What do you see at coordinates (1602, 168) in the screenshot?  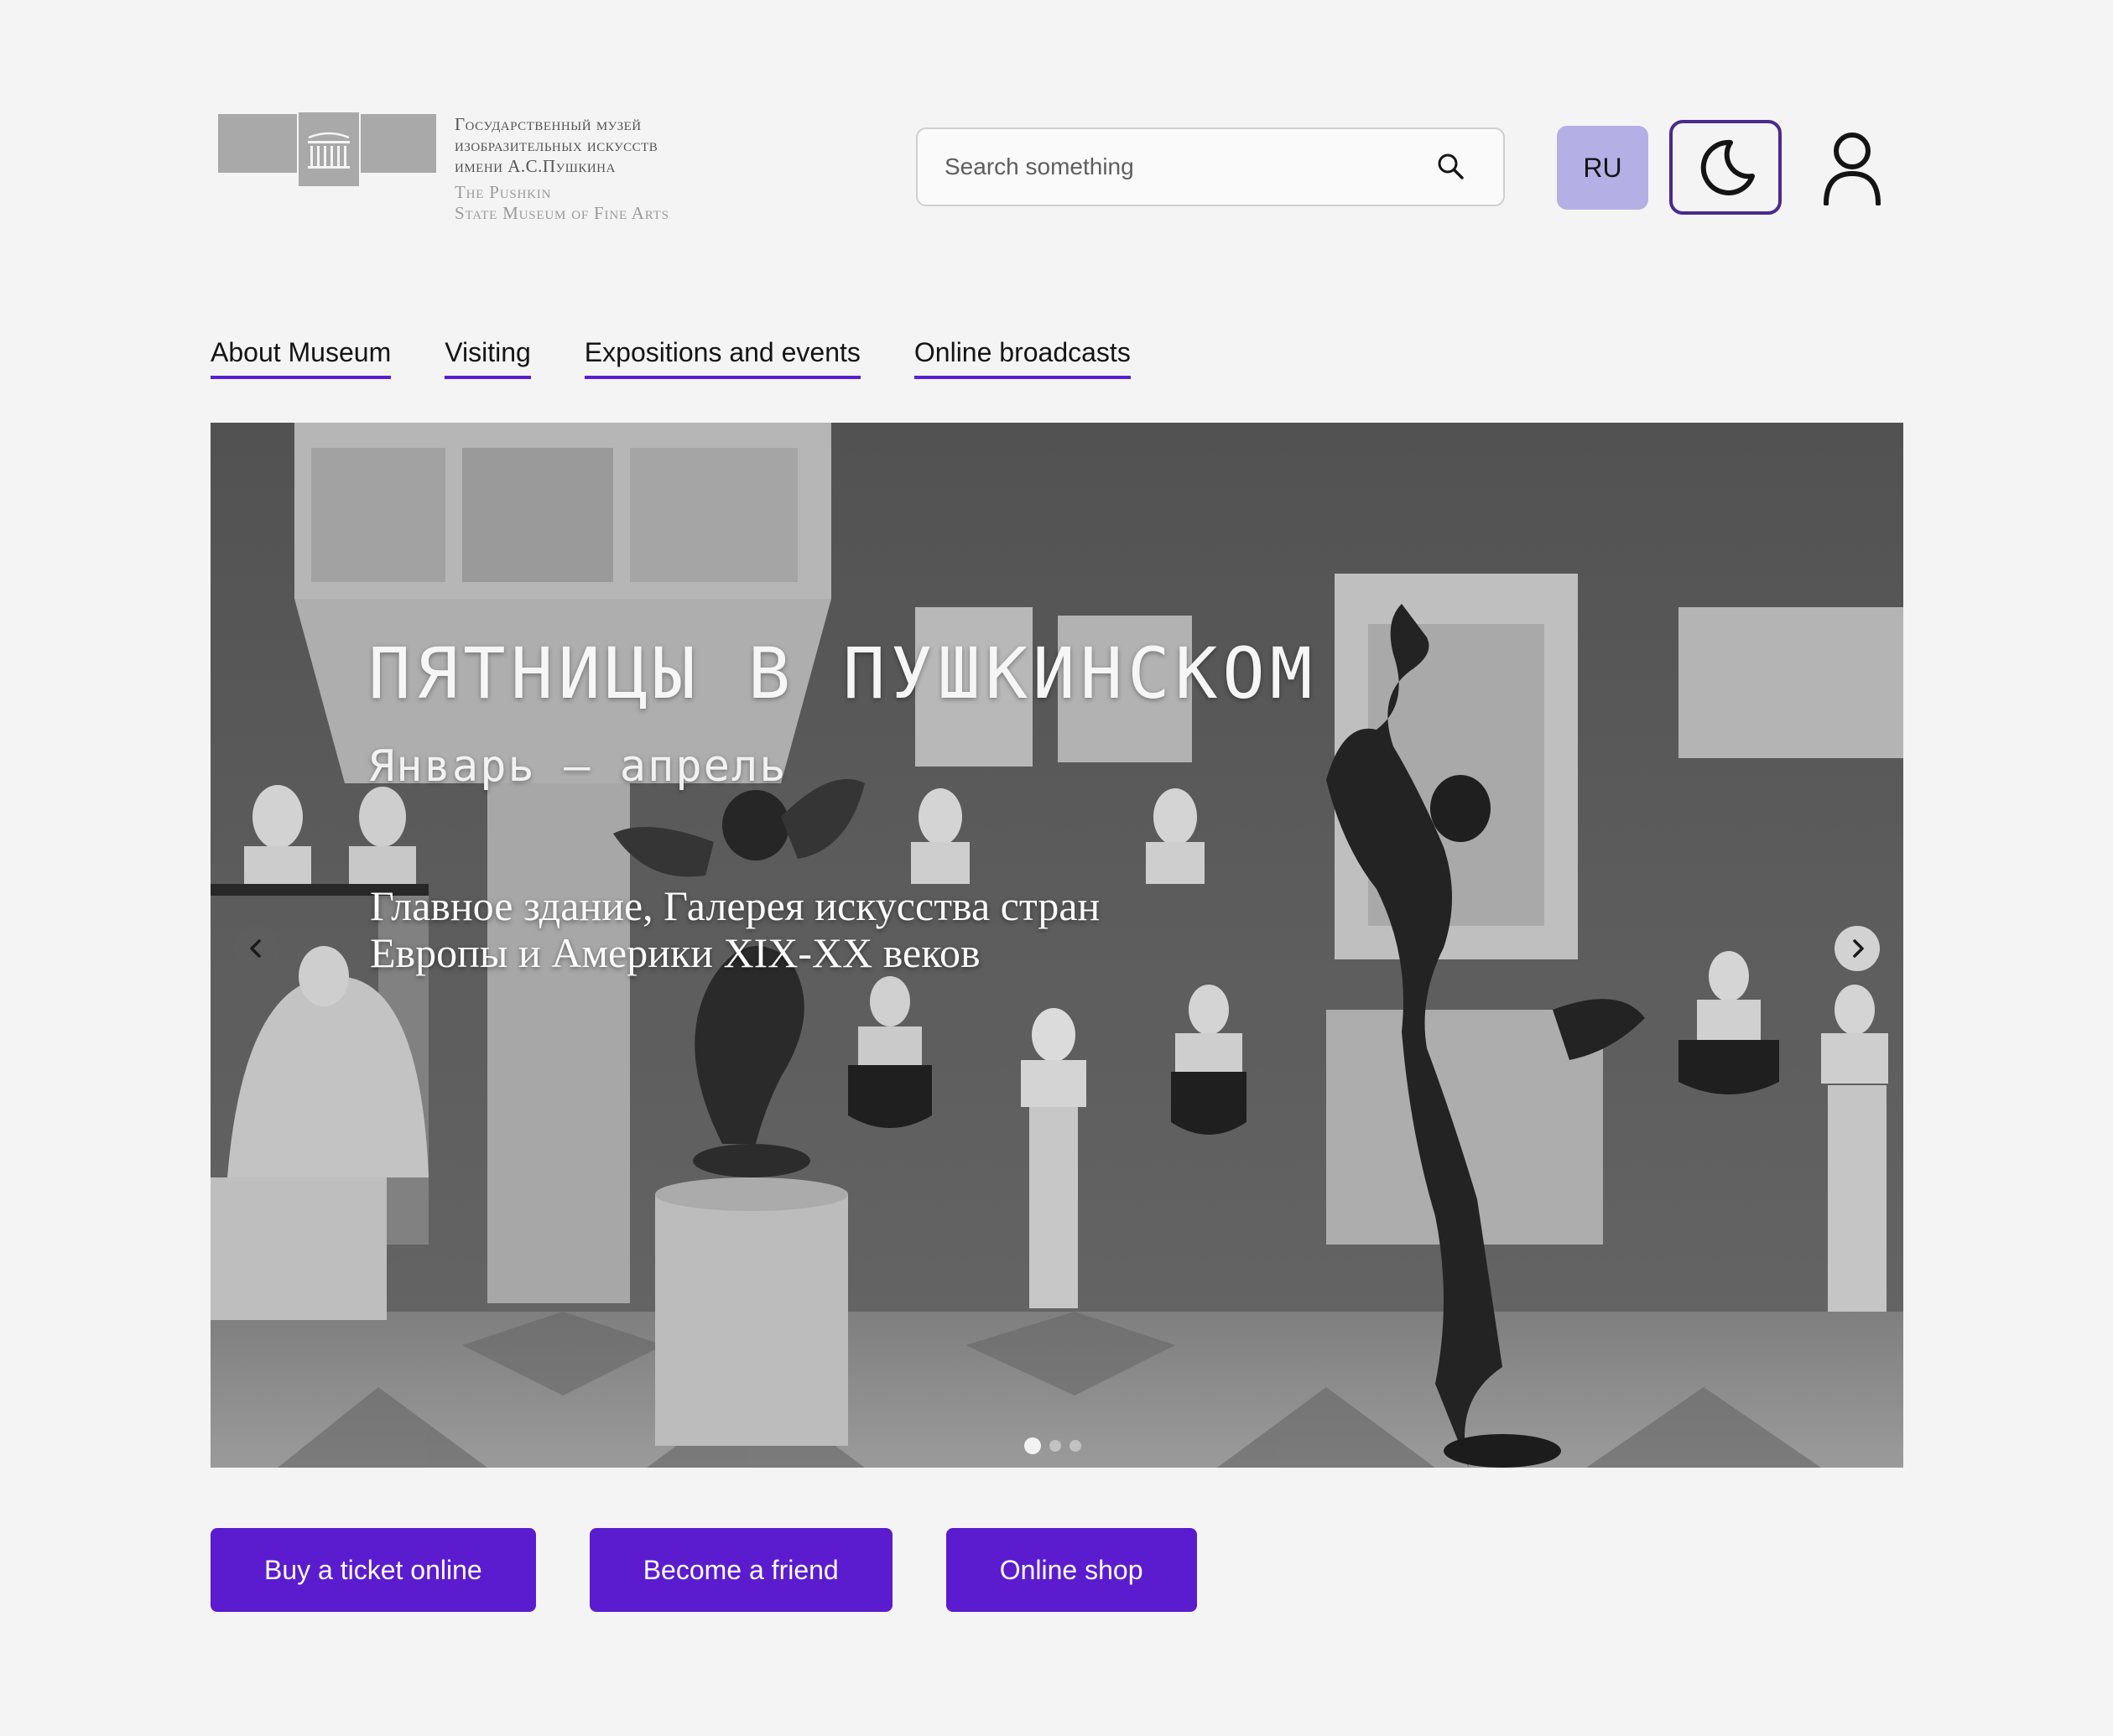 I see `language-button: RU` at bounding box center [1602, 168].